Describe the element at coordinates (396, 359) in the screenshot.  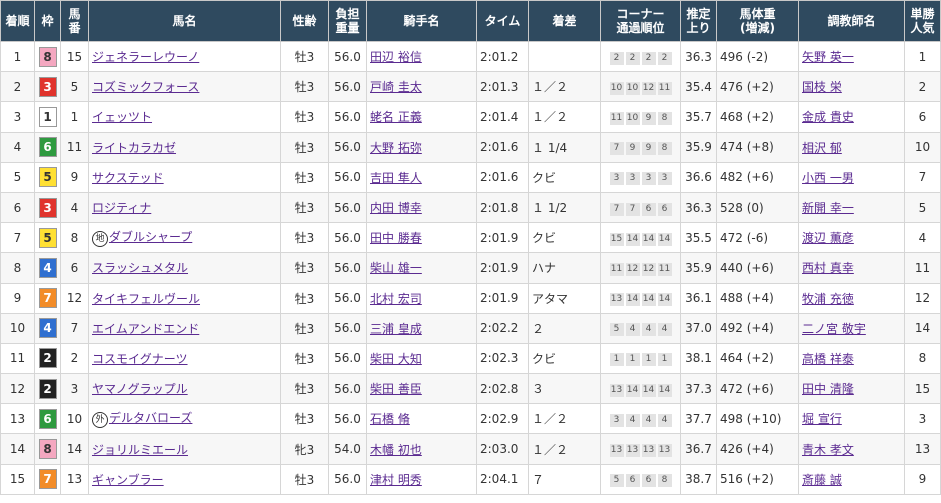
I see `jockey-link: 柴田 大知` at that location.